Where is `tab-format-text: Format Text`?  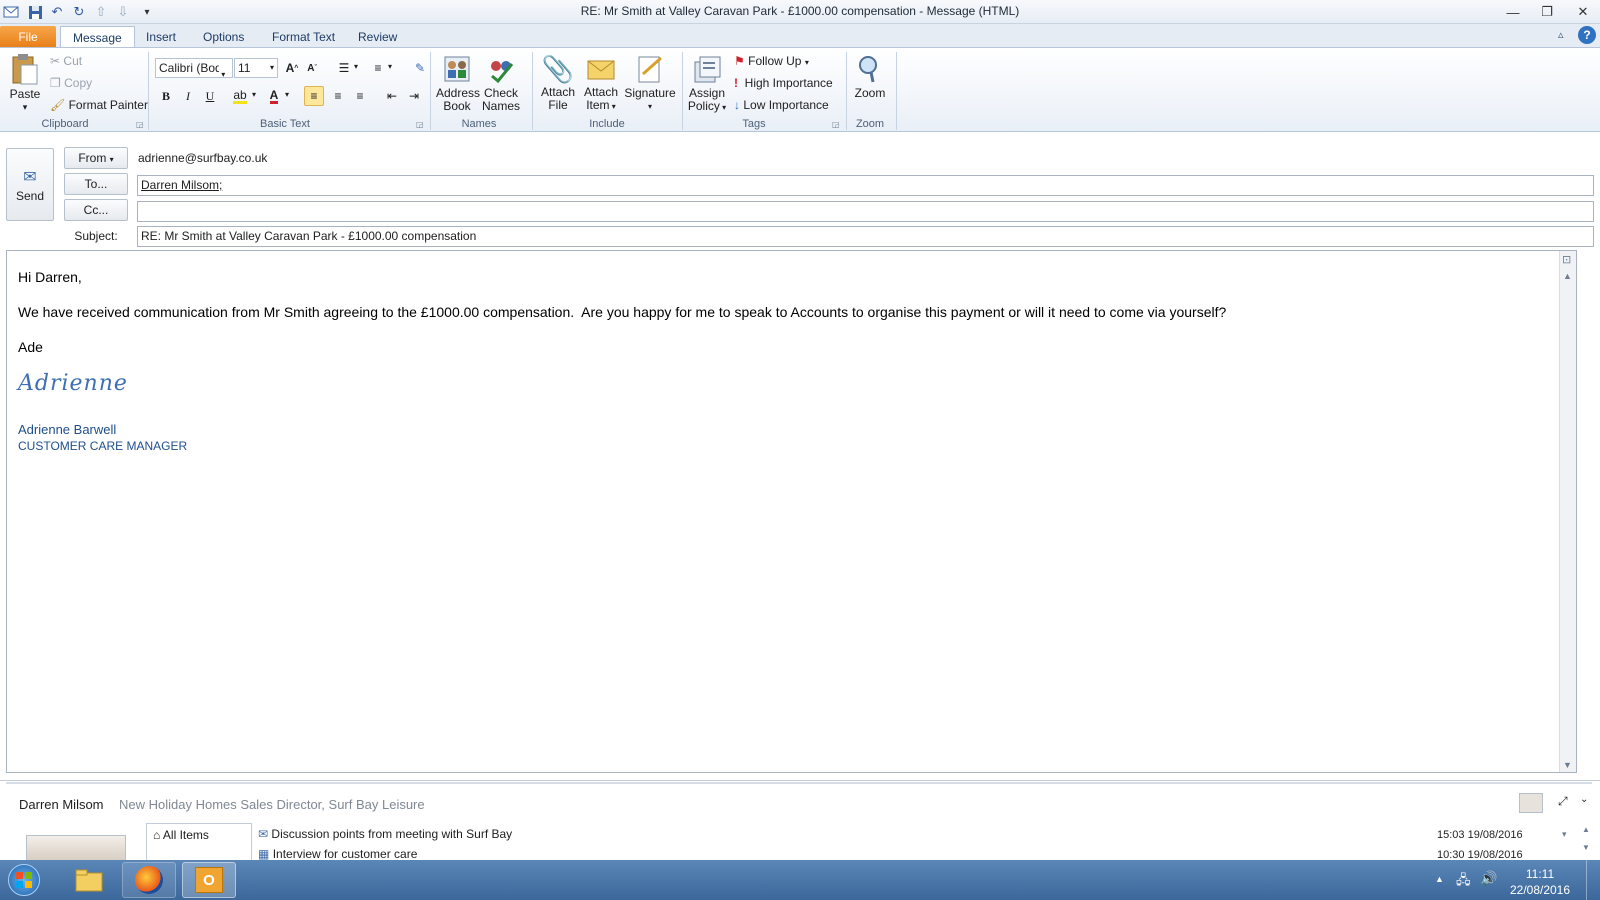
tab-format-text: Format Text is located at coordinates (303, 37).